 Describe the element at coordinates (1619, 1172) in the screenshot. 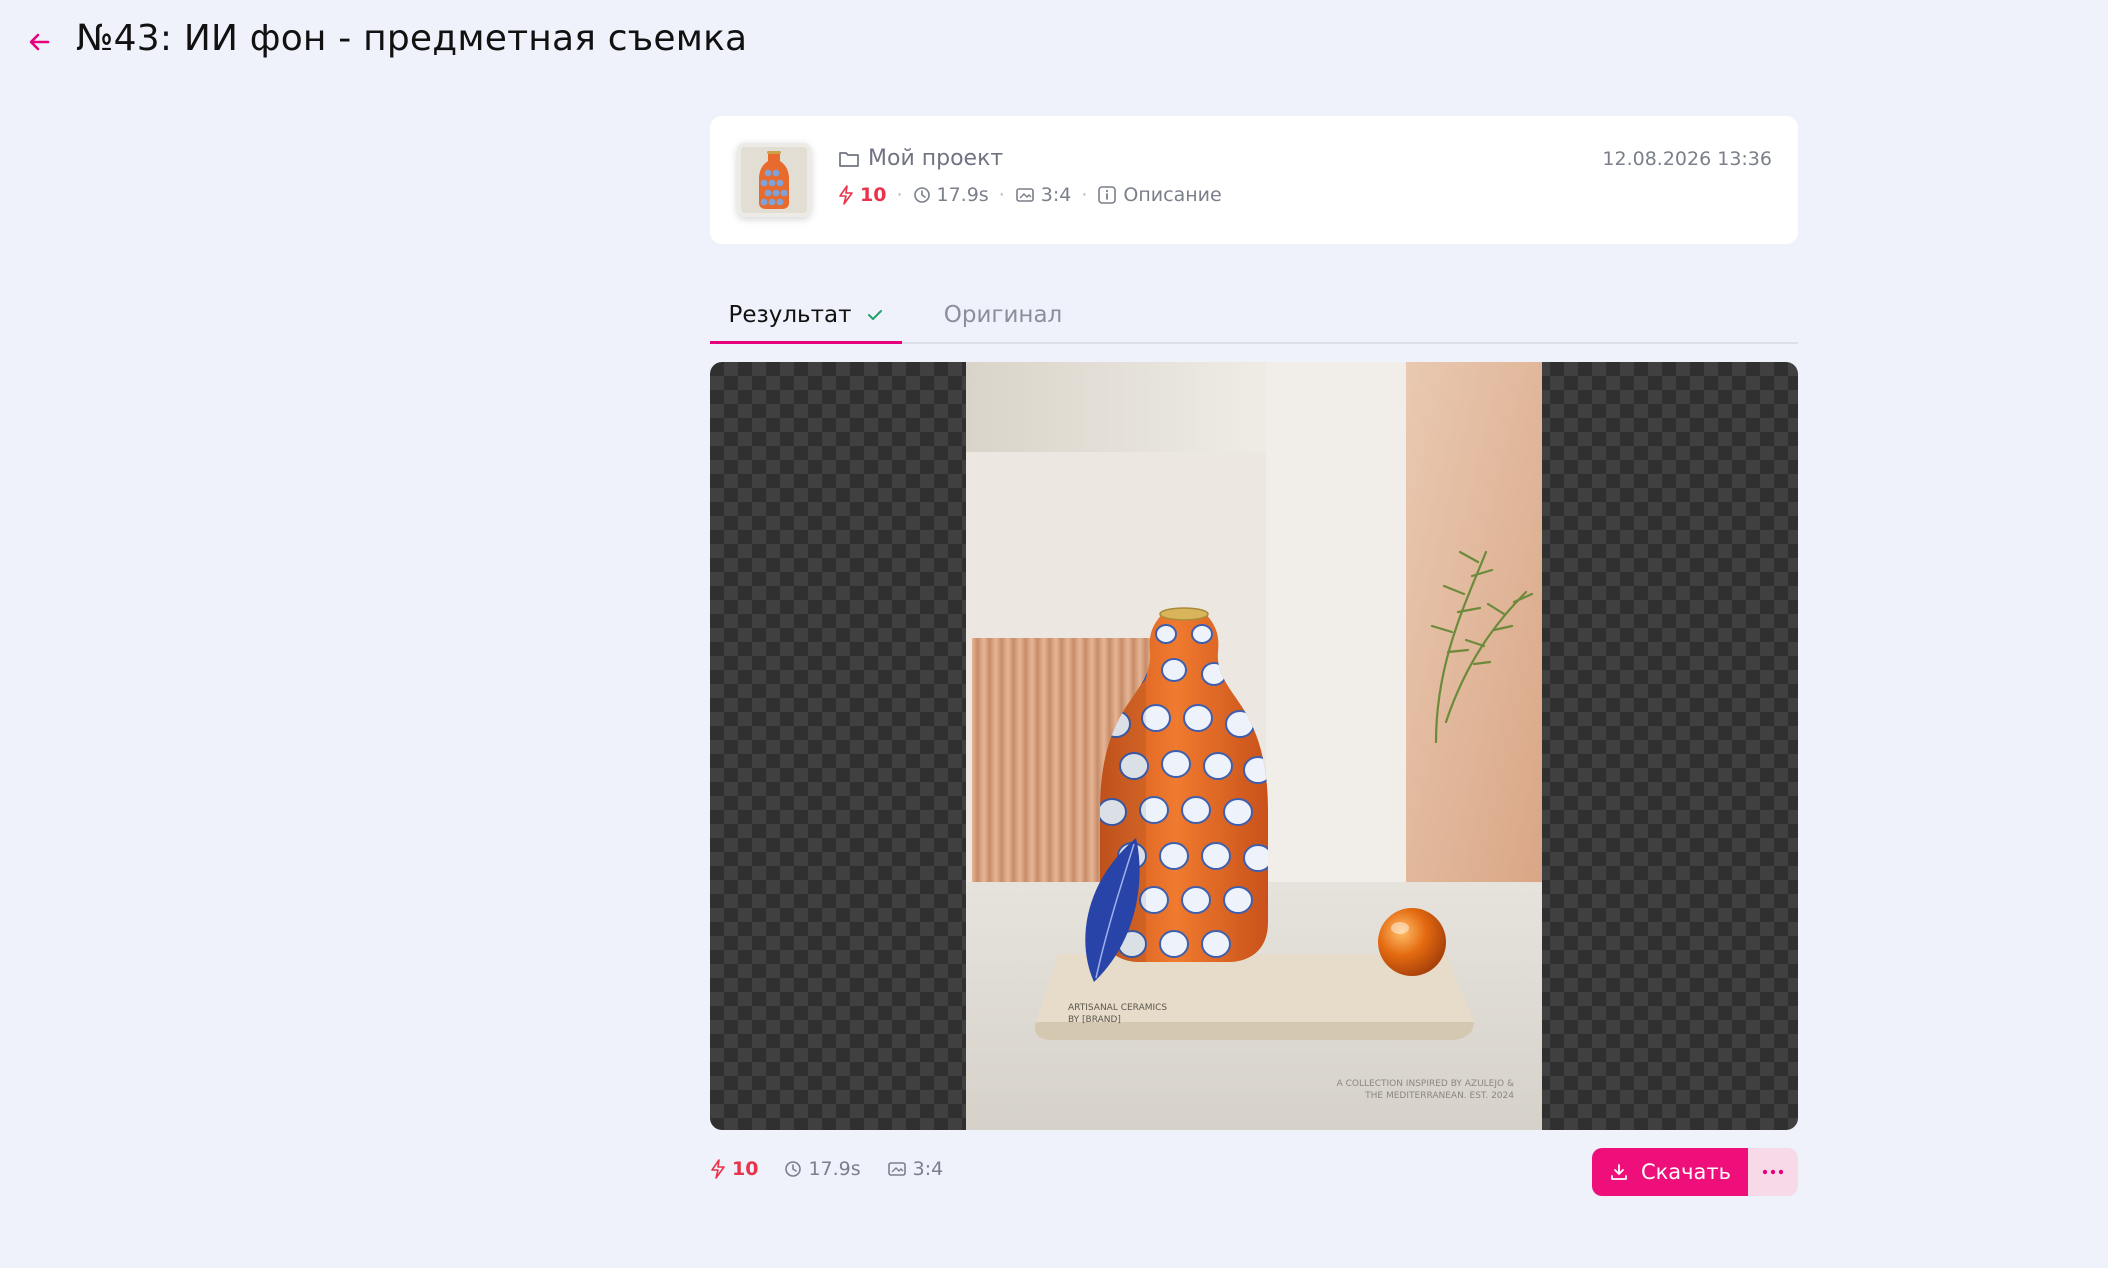

I see `download-icon` at that location.